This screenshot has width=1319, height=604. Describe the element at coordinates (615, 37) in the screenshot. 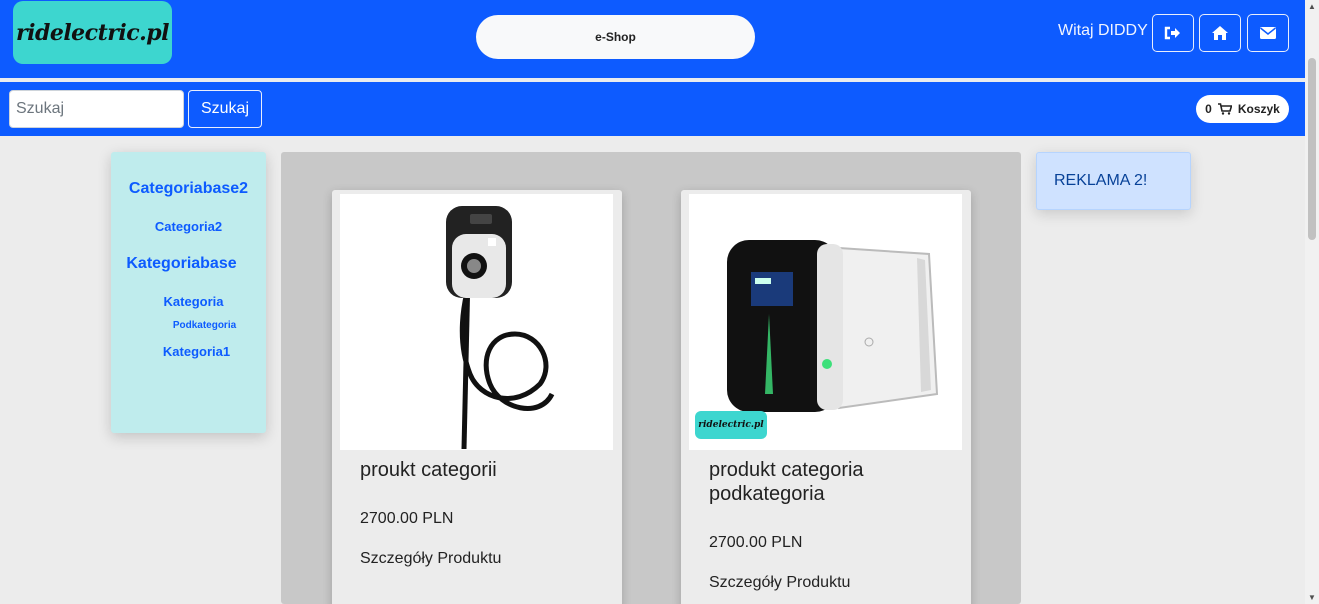

I see `eshop-button: e-Shop` at that location.